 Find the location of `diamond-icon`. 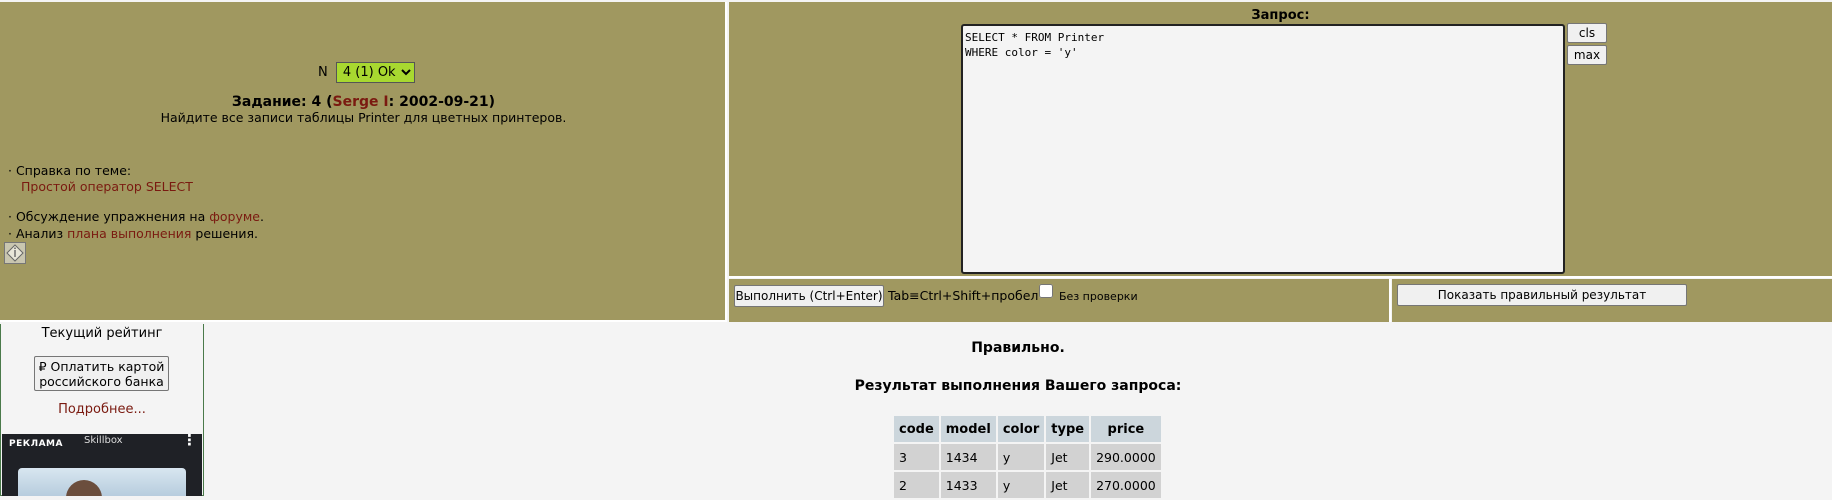

diamond-icon is located at coordinates (15, 253).